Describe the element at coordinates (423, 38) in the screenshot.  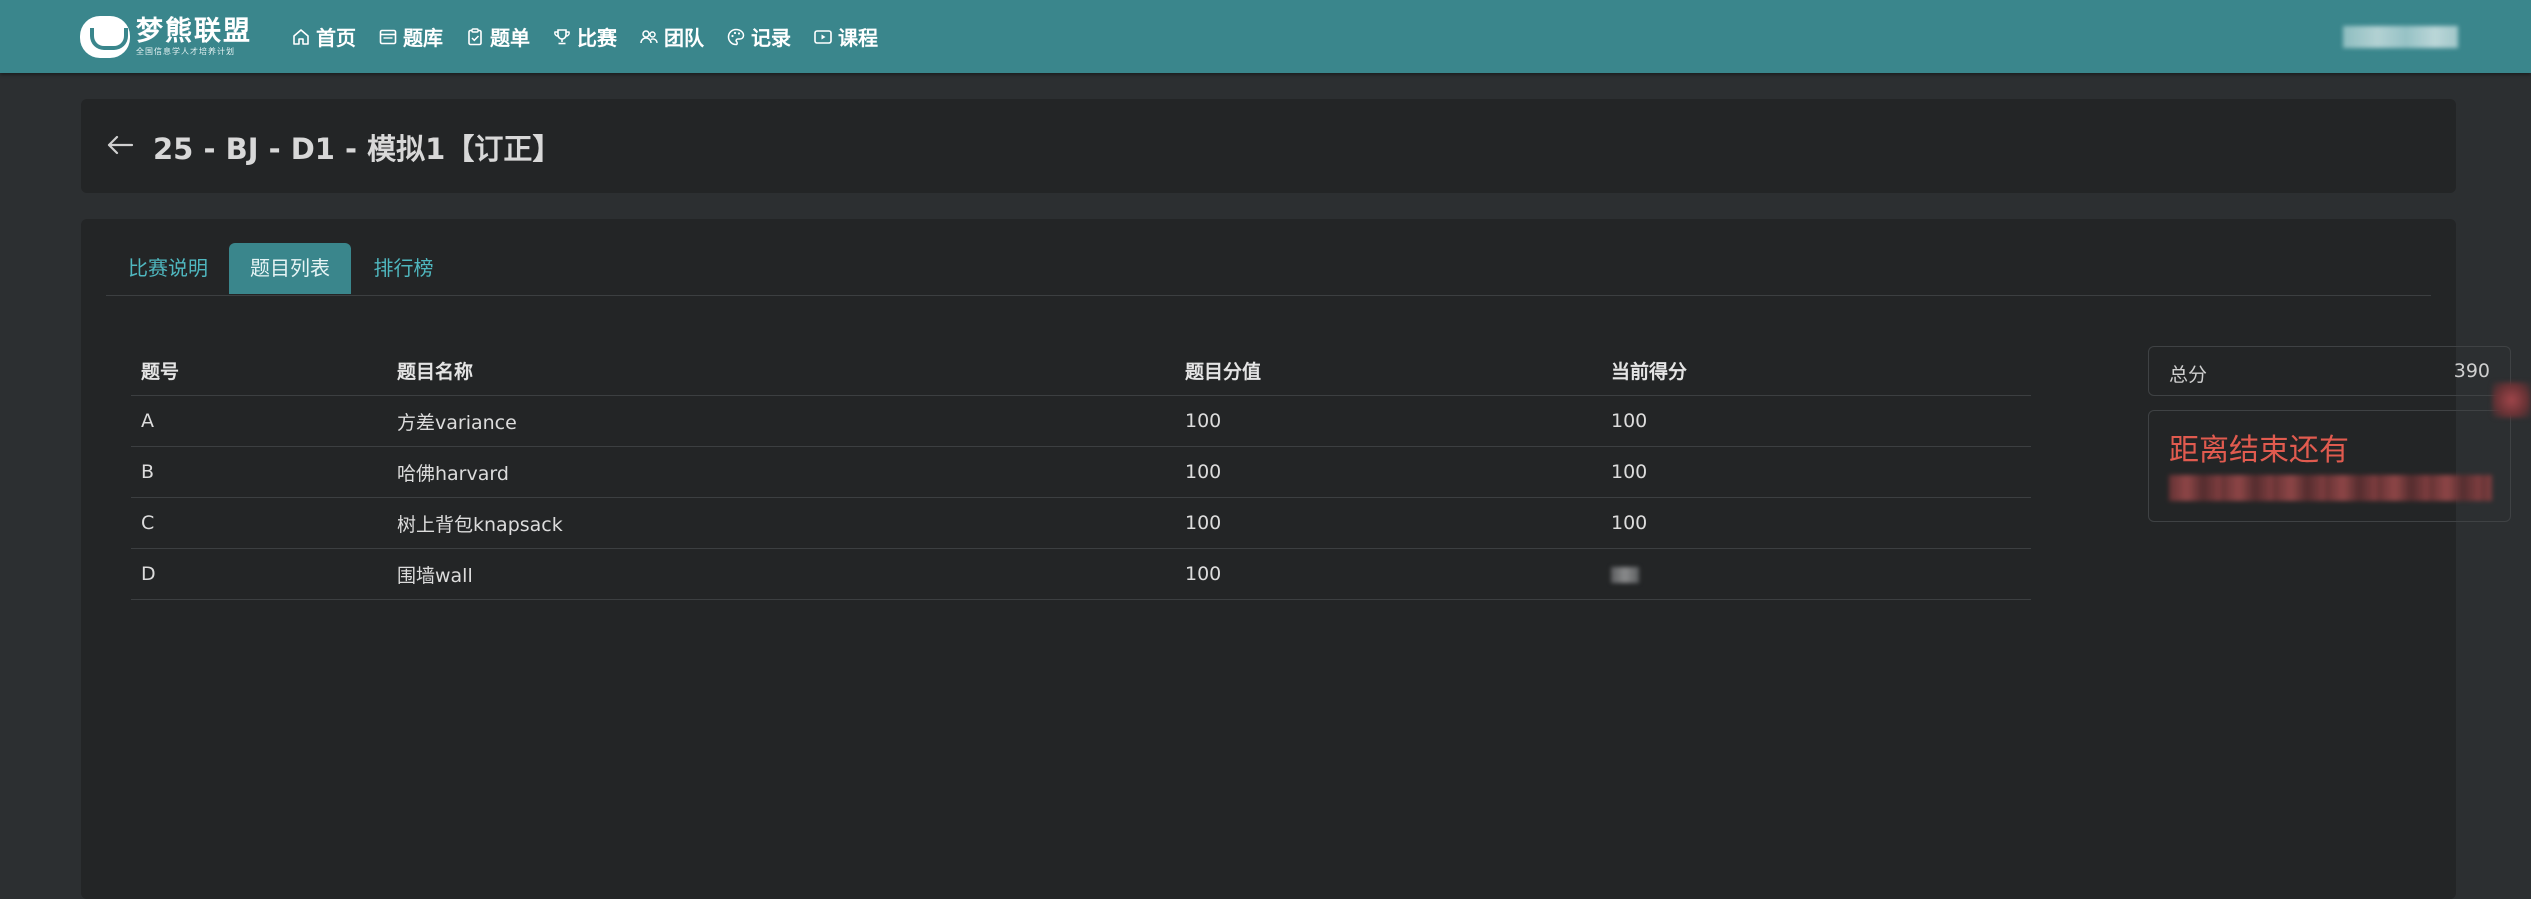
I see `nav-label: 题库` at that location.